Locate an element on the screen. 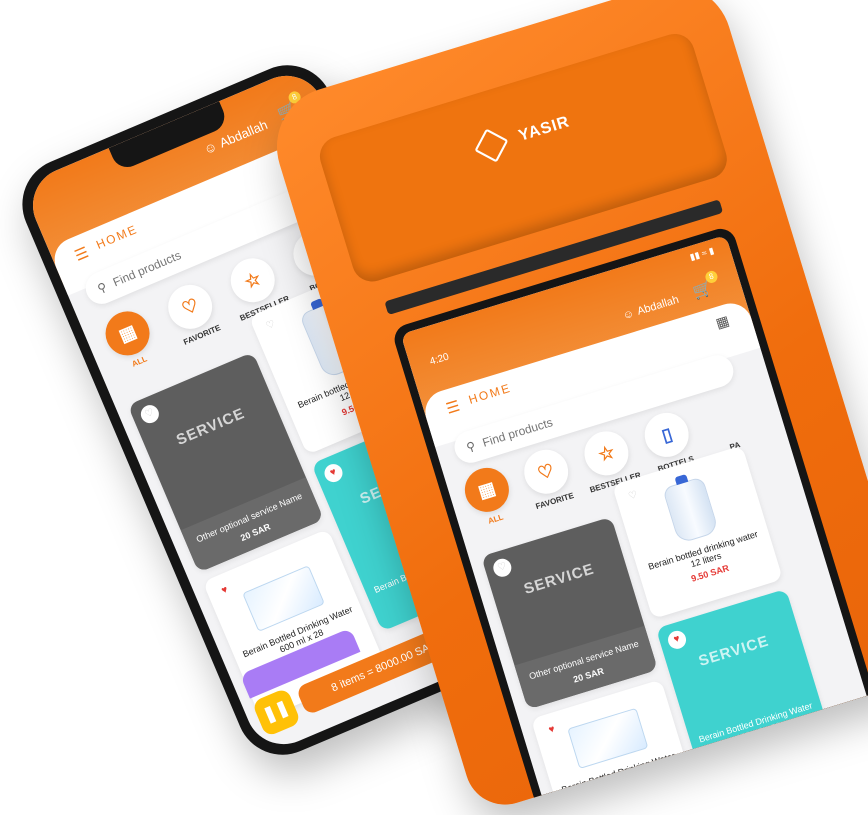 The width and height of the screenshot is (868, 815). user-profile: ☺ Abdallah is located at coordinates (650, 308).